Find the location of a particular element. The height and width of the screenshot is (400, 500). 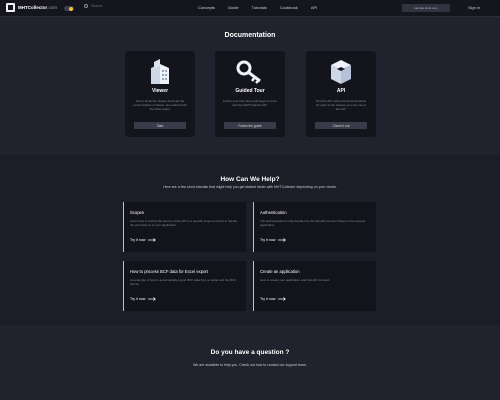

create-application-try-link: Try it now is located at coordinates (273, 299).